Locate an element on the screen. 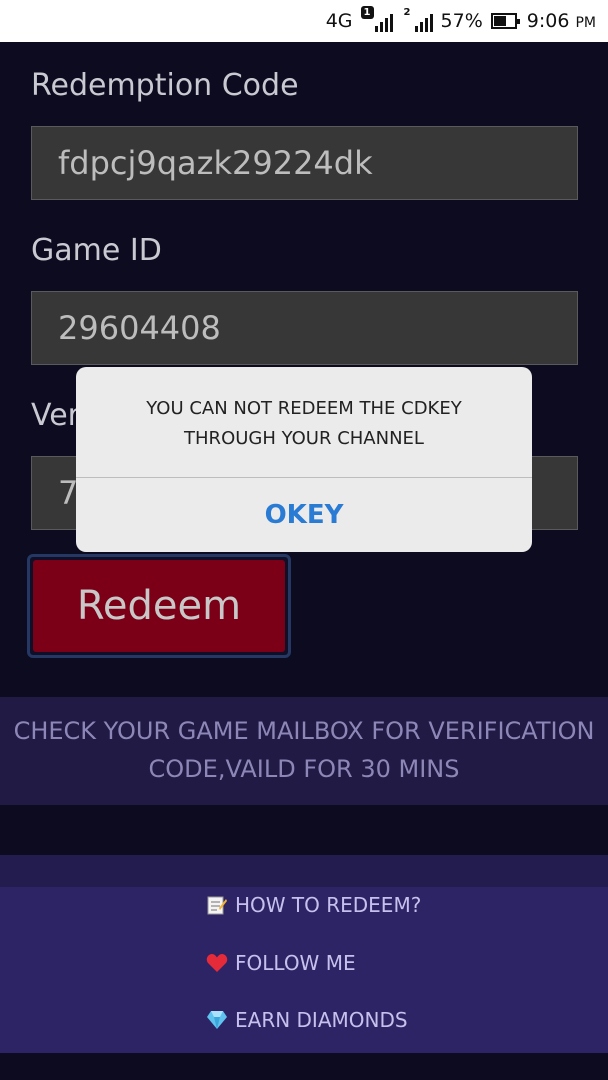  sim1-badge: 1 is located at coordinates (367, 12).